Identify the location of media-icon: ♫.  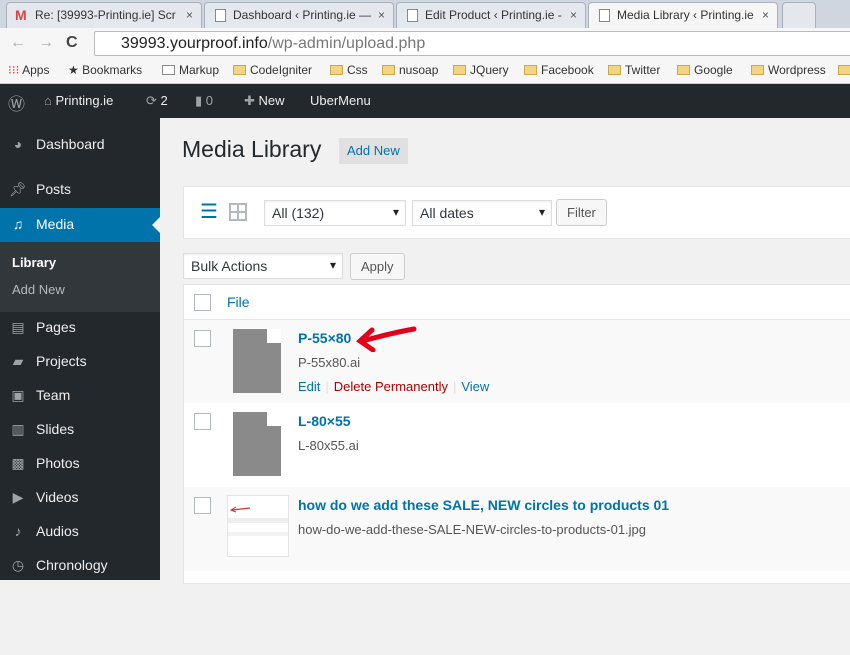
(18, 224).